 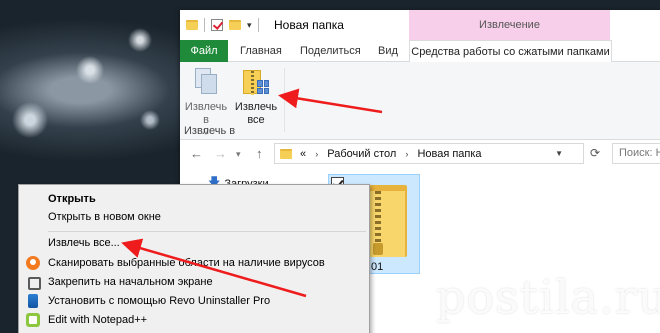 I want to click on title-bar: ▾ Новая папка Извлечение, so click(x=420, y=25).